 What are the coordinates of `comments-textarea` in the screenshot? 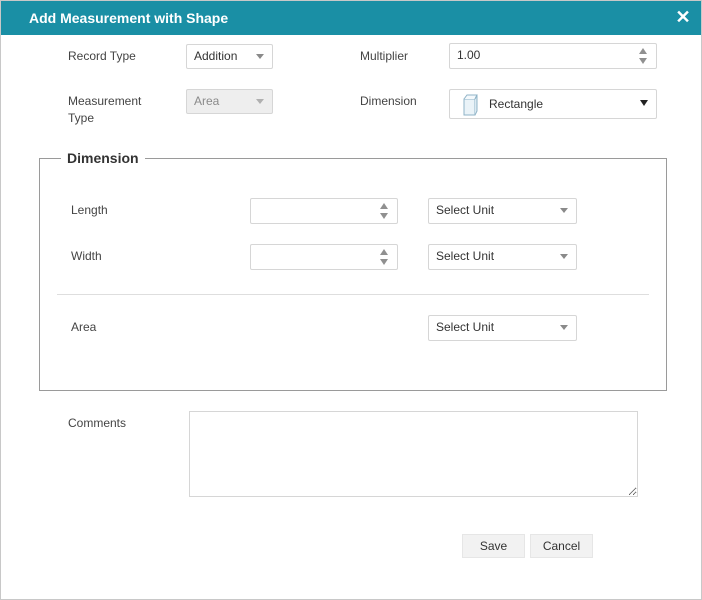 It's located at (413, 454).